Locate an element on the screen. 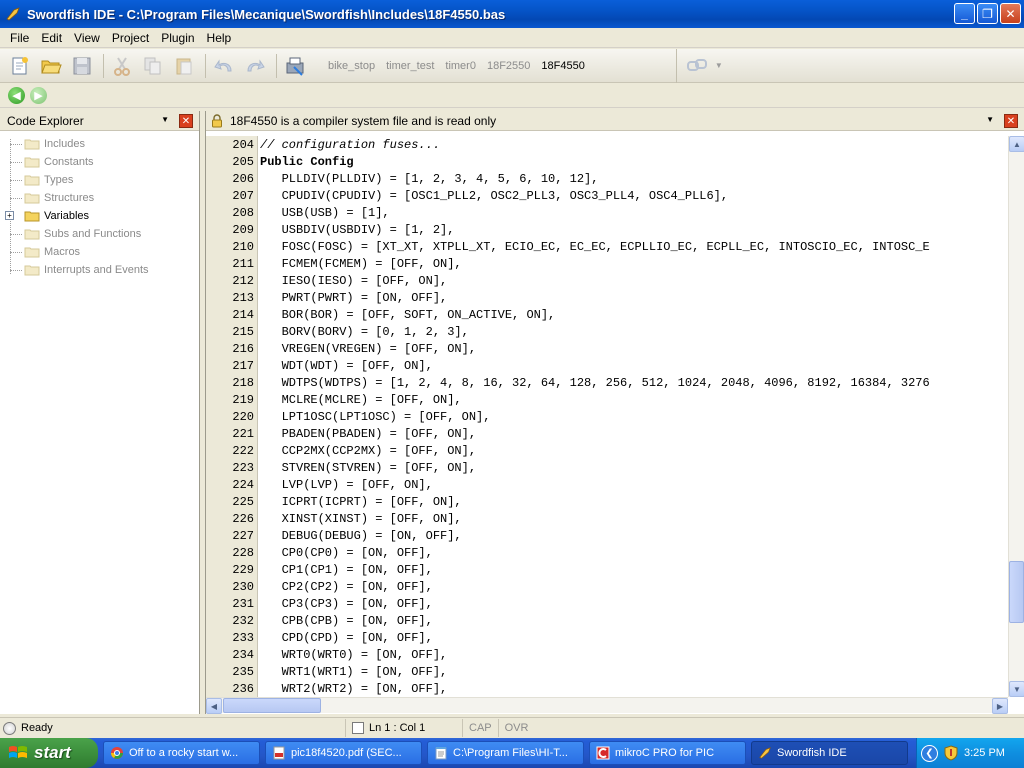  clock: 3:25 PM is located at coordinates (984, 753).